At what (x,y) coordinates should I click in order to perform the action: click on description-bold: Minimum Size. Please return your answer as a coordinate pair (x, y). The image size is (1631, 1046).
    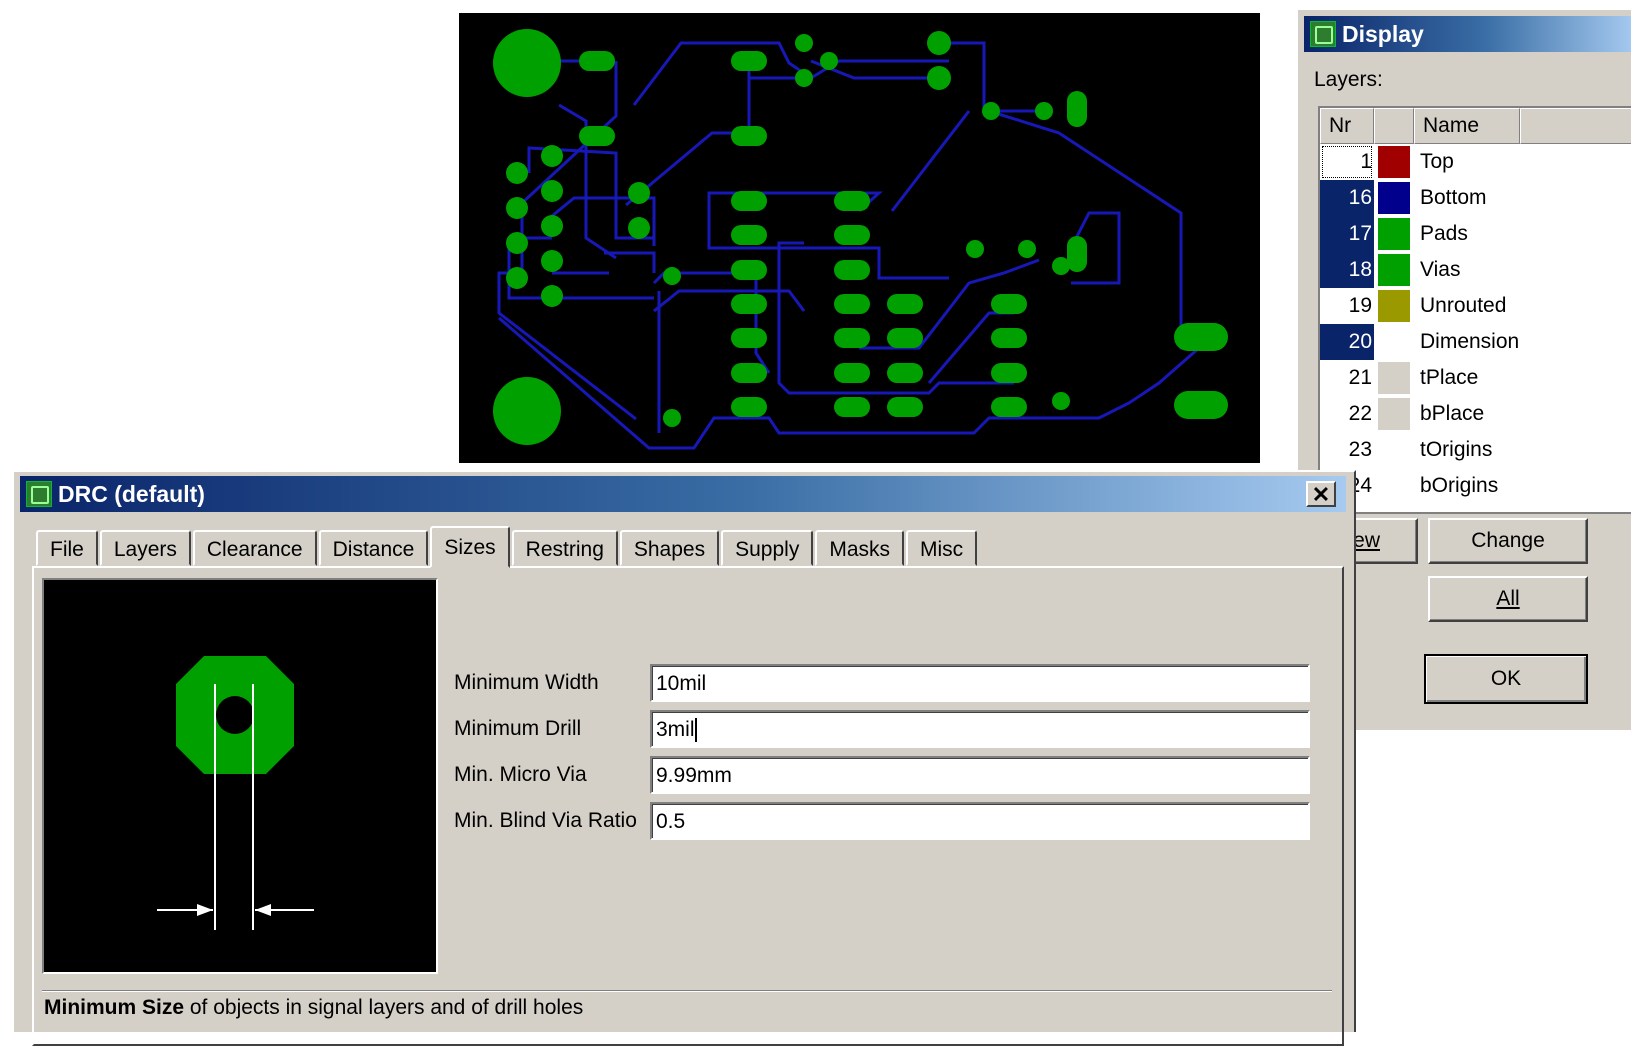
    Looking at the image, I should click on (114, 1007).